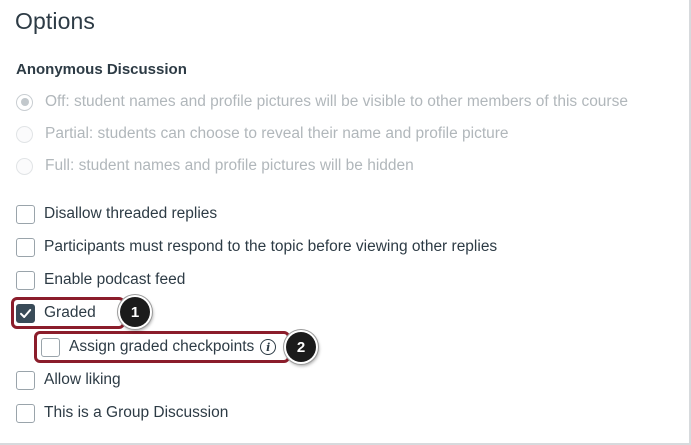  What do you see at coordinates (136, 412) in the screenshot?
I see `group-discussion-label: This is a Group Discussion` at bounding box center [136, 412].